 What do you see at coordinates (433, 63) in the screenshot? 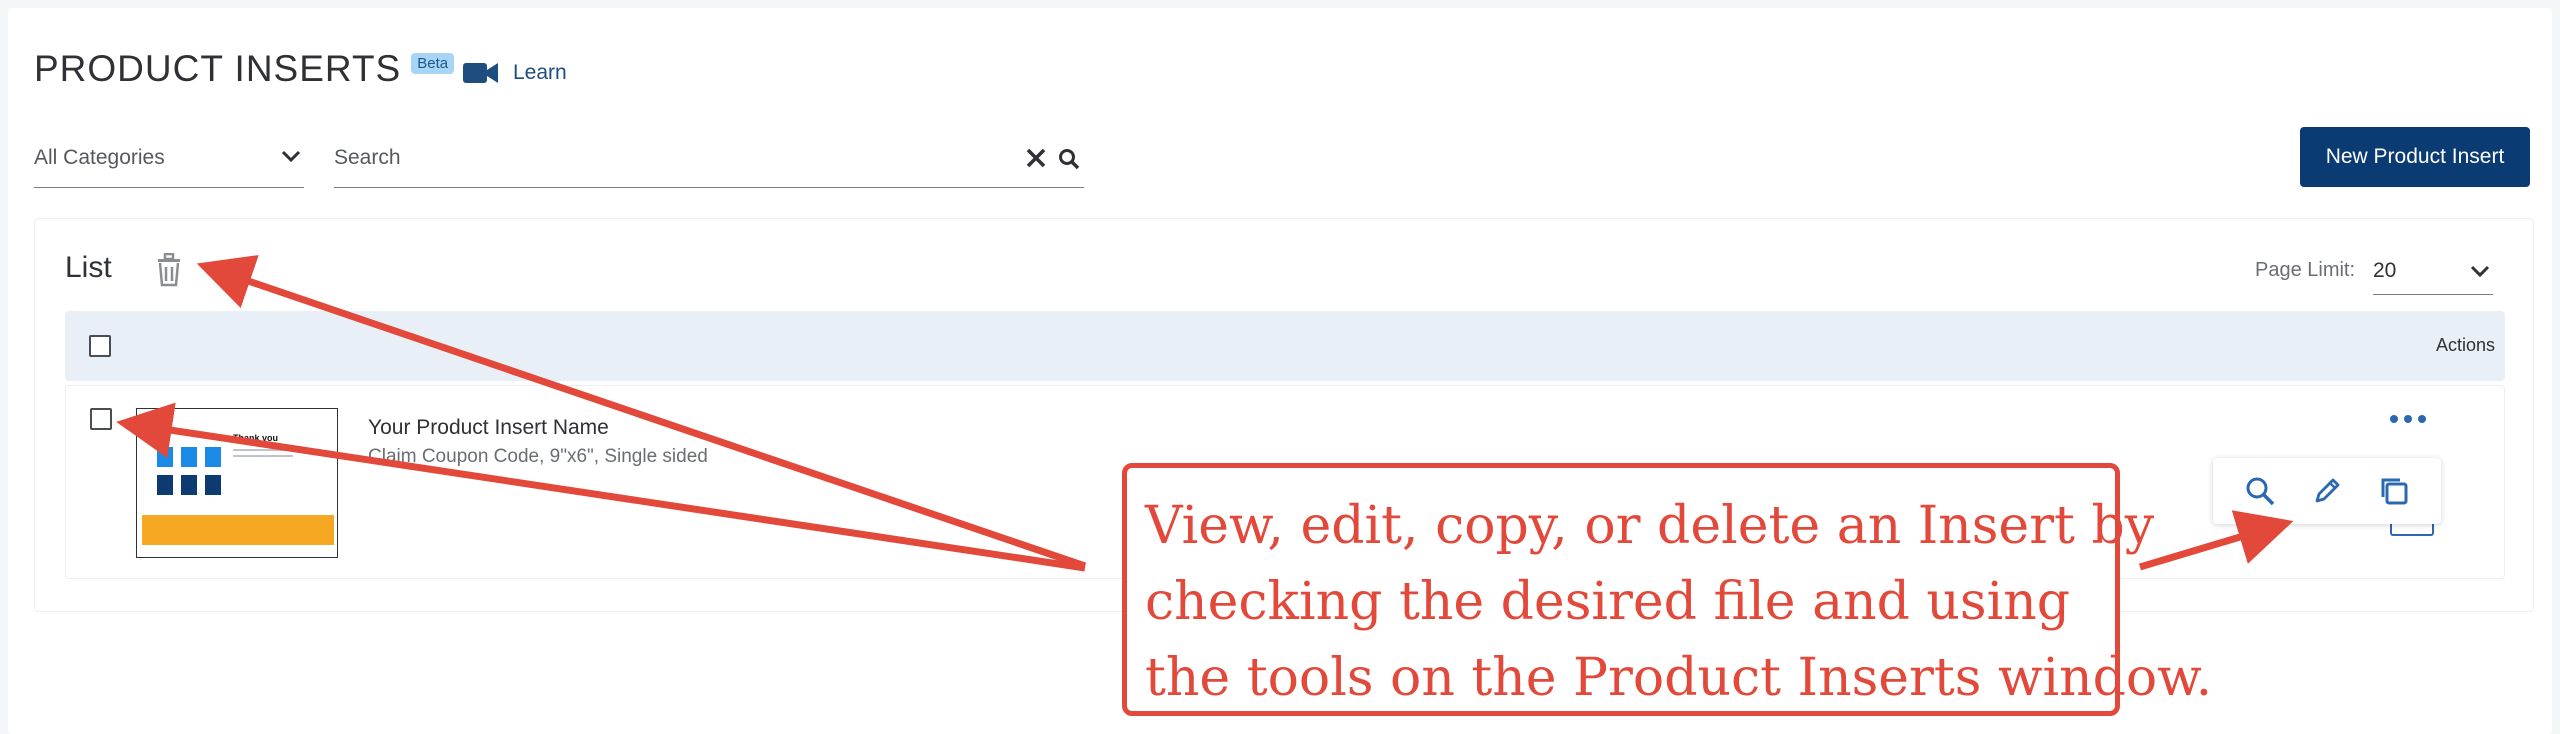
I see `beta-badge: Beta` at bounding box center [433, 63].